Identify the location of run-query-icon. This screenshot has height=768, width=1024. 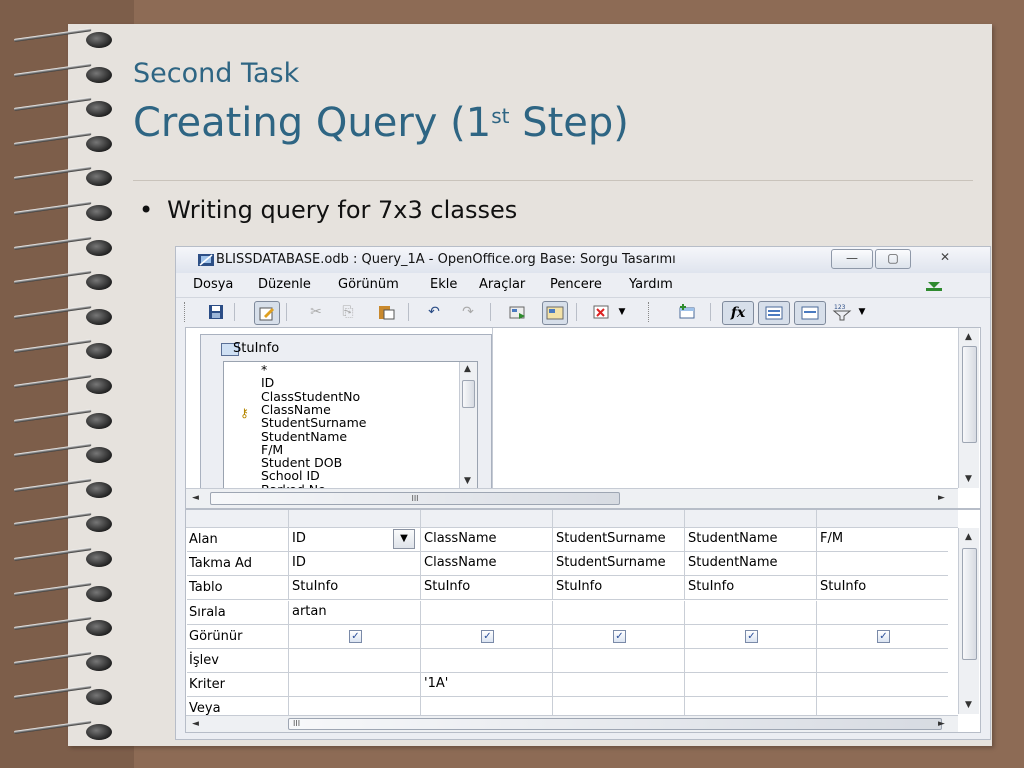
(518, 312).